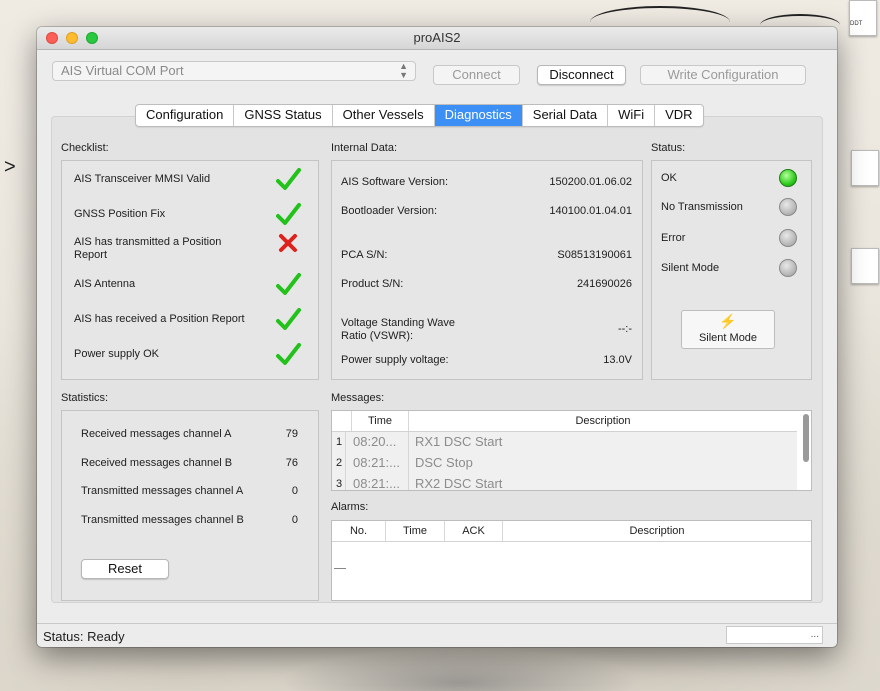 The image size is (880, 691). I want to click on status-text: Status: Ready, so click(84, 636).